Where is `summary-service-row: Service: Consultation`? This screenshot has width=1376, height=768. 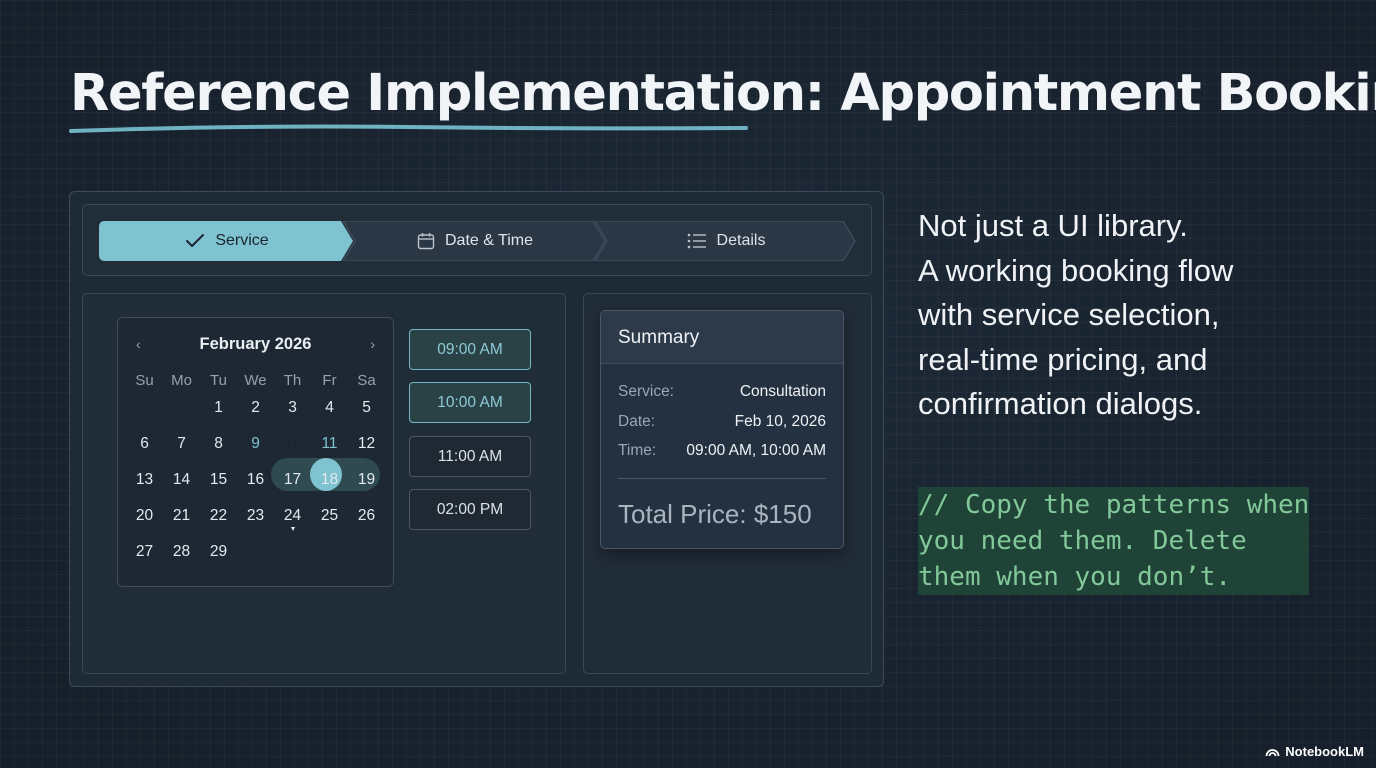
summary-service-row: Service: Consultation is located at coordinates (722, 392).